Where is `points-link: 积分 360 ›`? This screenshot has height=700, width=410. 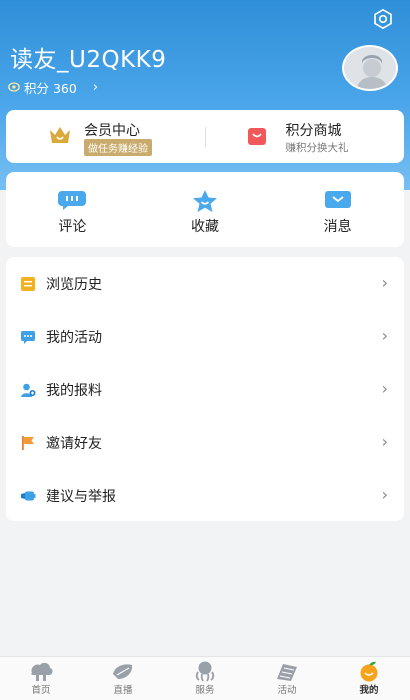 points-link: 积分 360 › is located at coordinates (53, 87).